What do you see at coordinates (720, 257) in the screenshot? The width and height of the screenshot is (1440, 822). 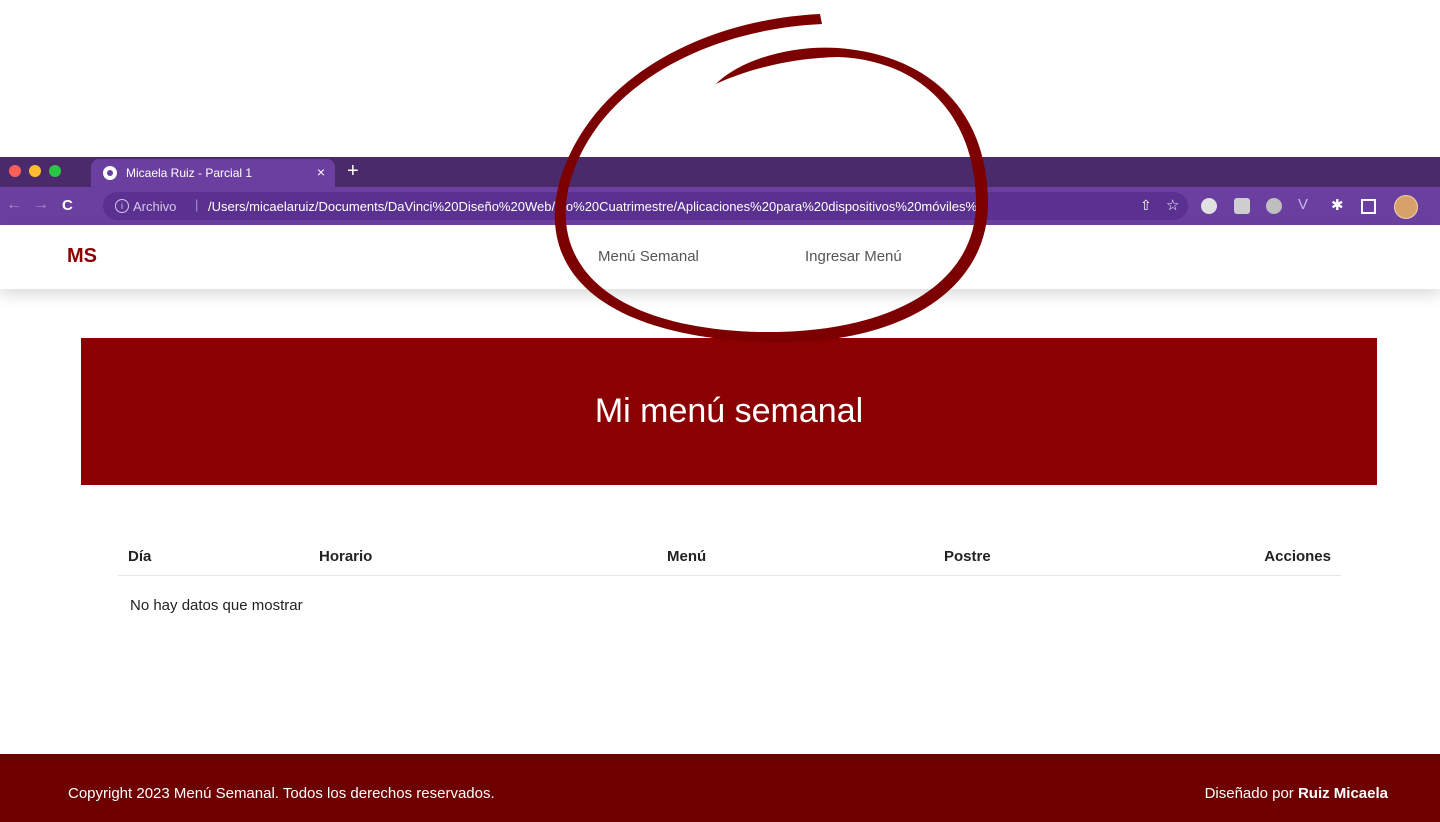 I see `site-navbar: MS Menú Semanal Ingresar Menú` at bounding box center [720, 257].